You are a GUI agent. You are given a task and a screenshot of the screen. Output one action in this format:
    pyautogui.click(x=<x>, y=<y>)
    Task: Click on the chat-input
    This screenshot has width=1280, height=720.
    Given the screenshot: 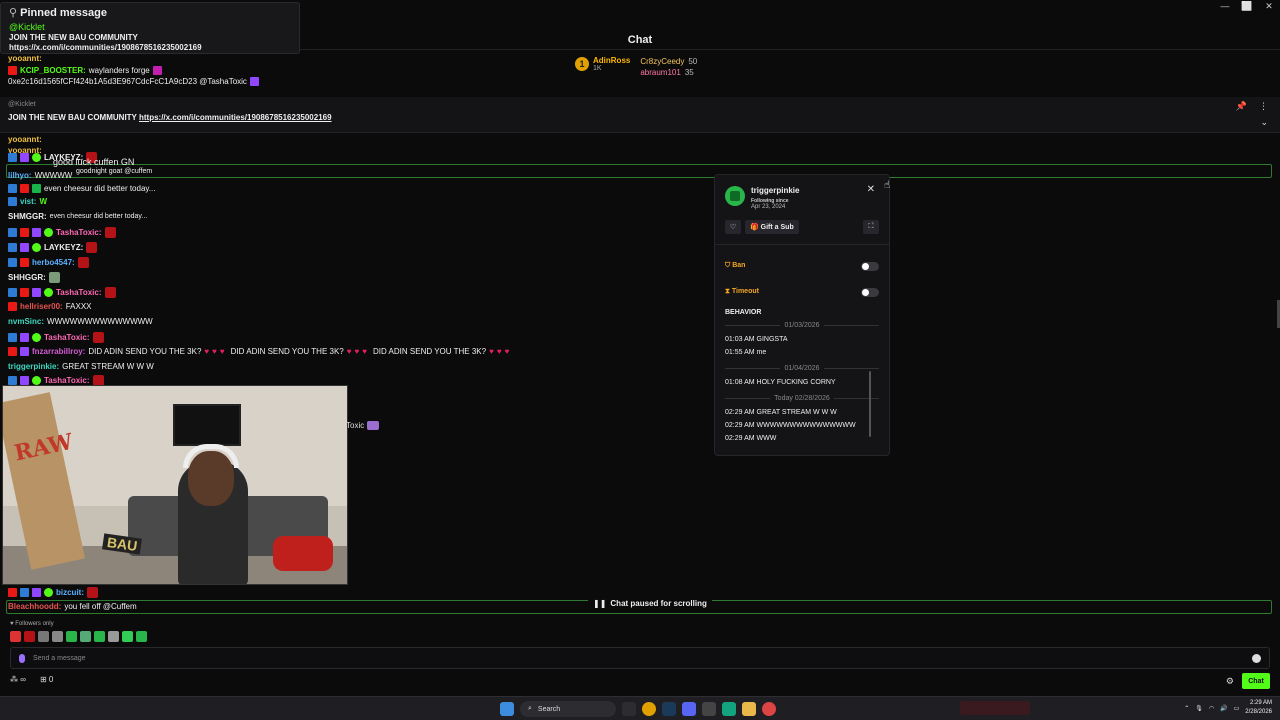 What is the action you would take?
    pyautogui.click(x=640, y=658)
    